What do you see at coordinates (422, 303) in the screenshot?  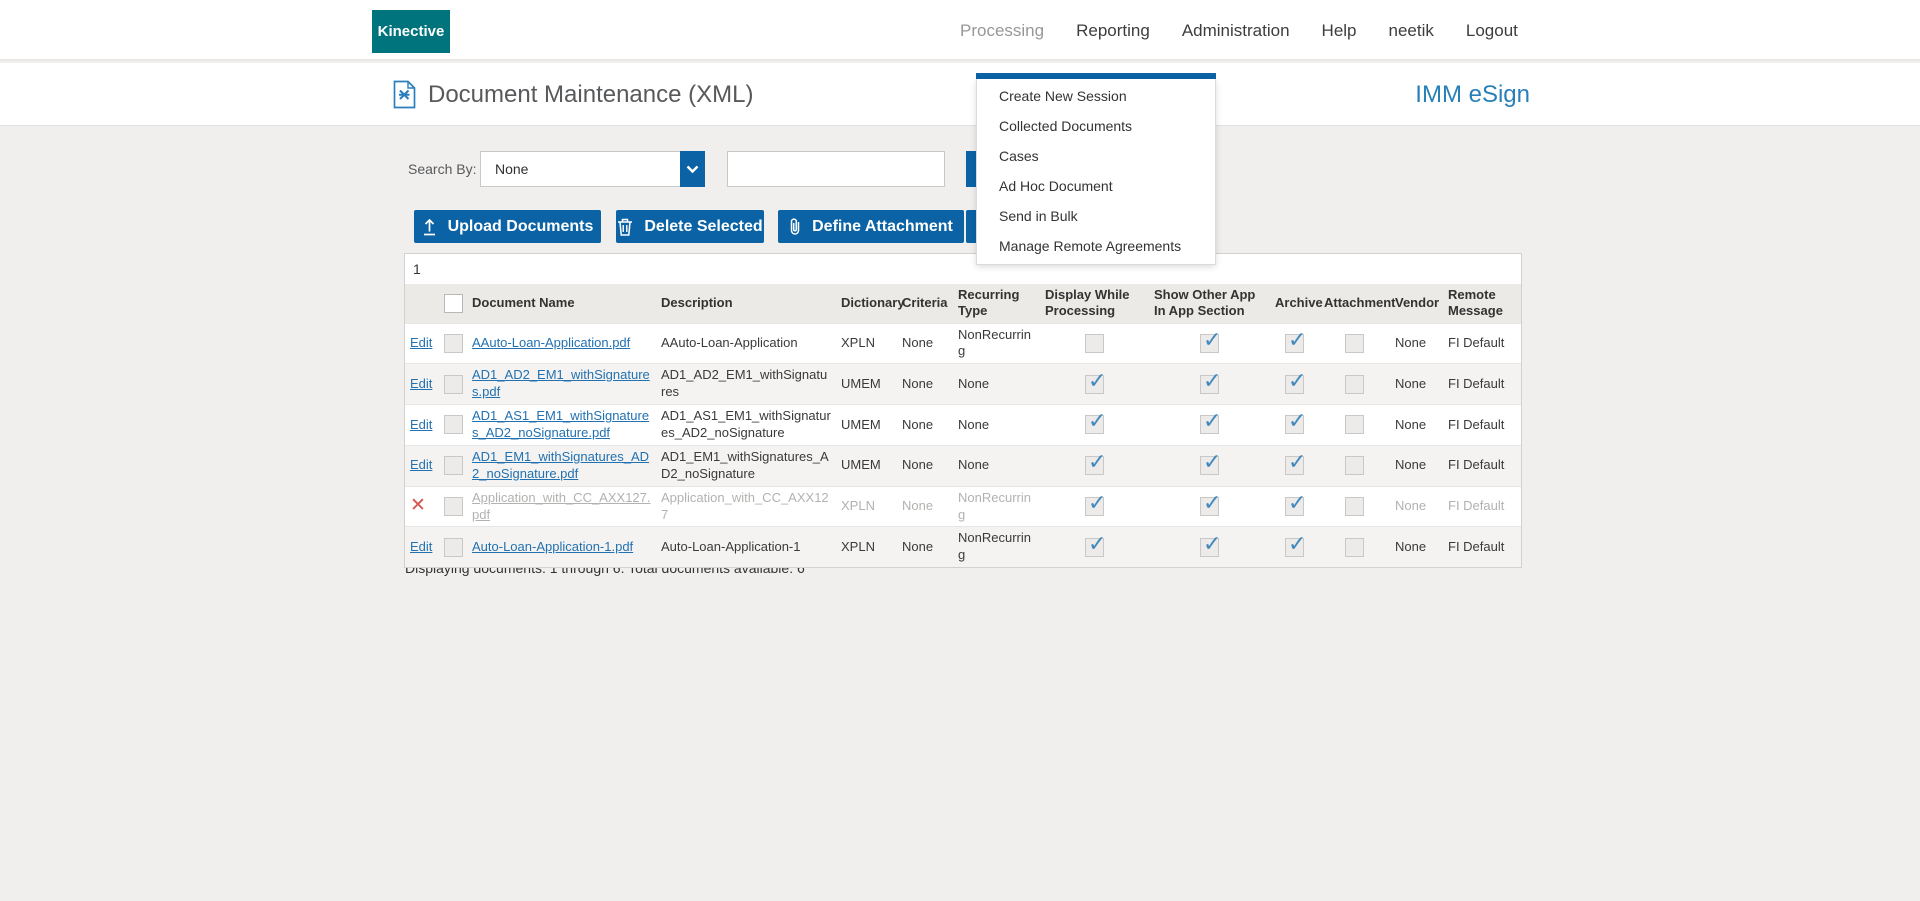 I see `action-column-header` at bounding box center [422, 303].